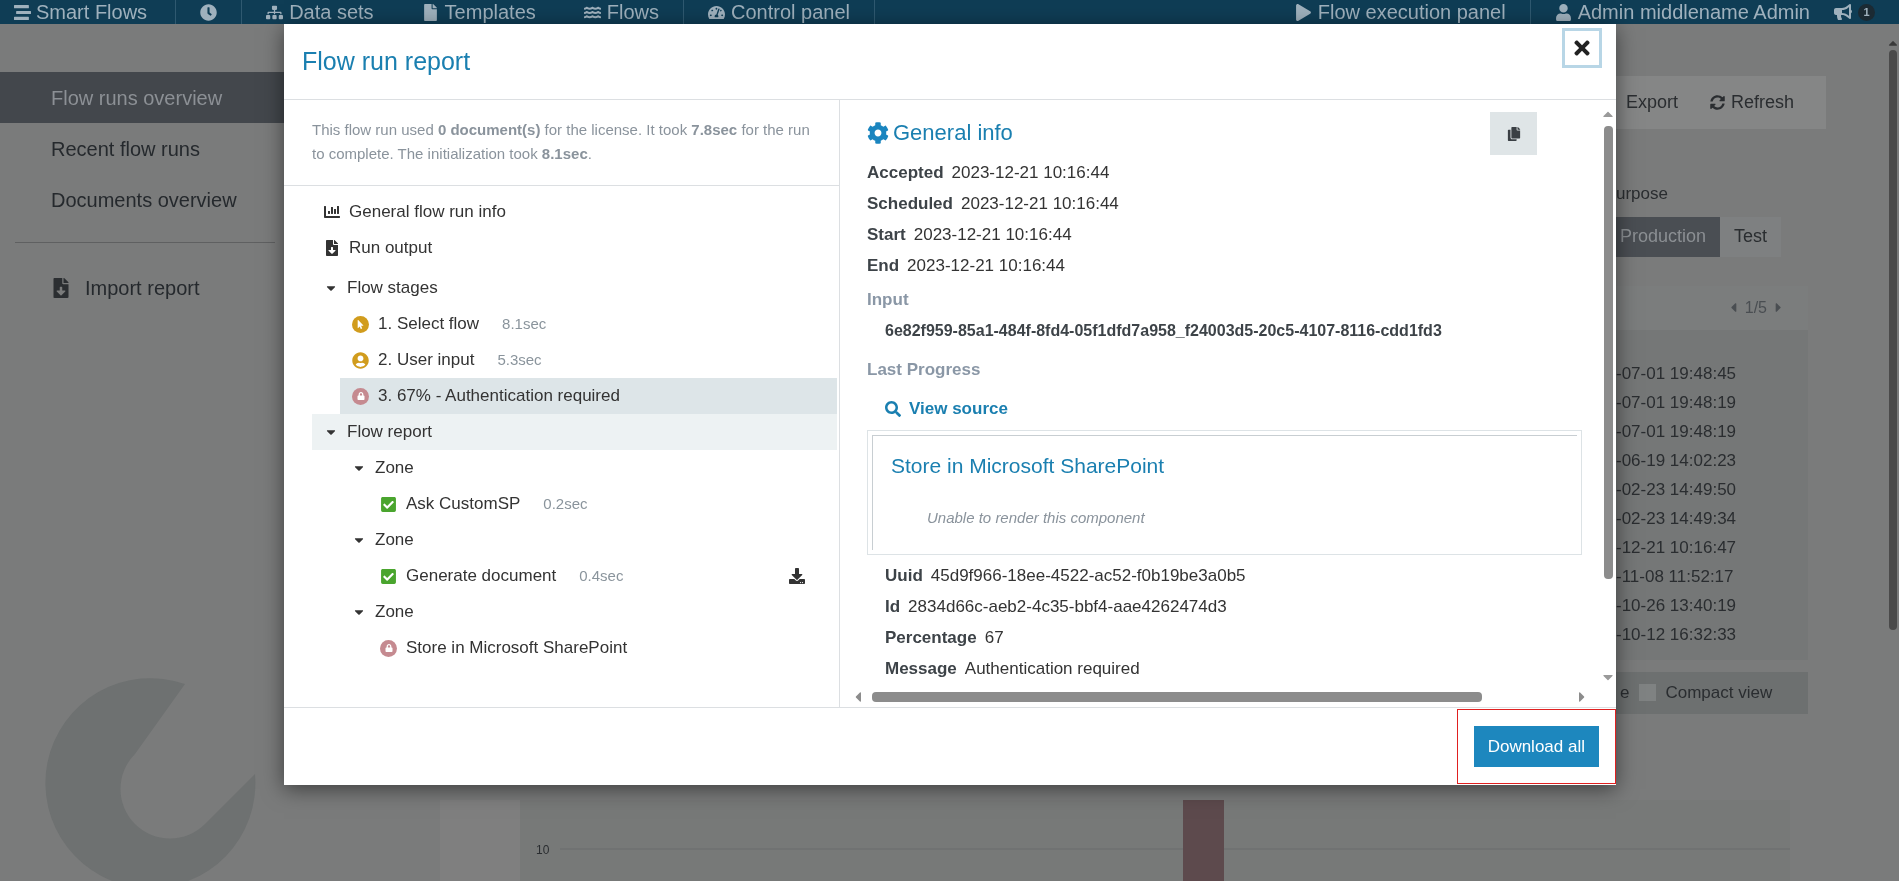  Describe the element at coordinates (893, 408) in the screenshot. I see `search-icon` at that location.